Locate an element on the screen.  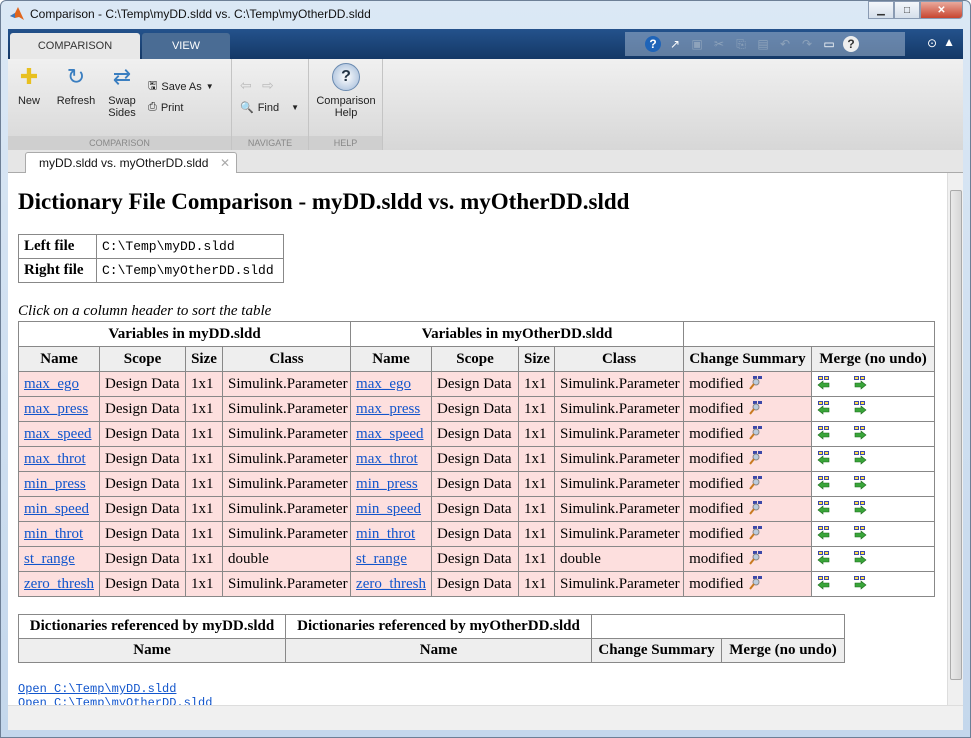
options-dropdown-icon: ⊙ is located at coordinates (932, 43).